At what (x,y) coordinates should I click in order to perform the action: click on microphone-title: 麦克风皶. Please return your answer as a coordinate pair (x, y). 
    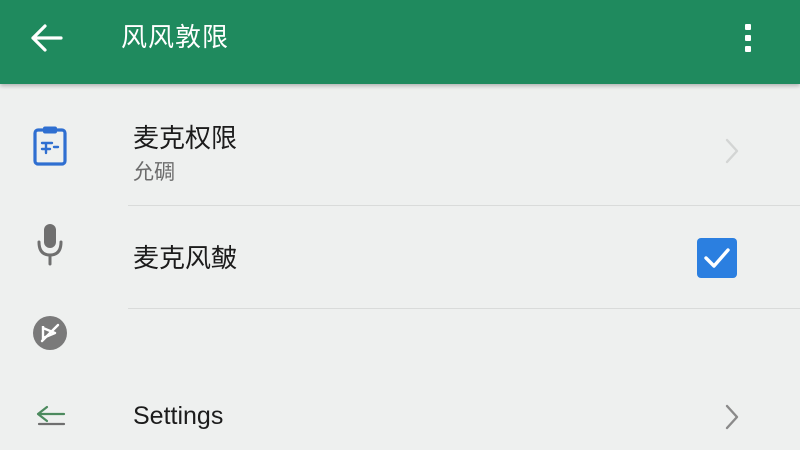
    Looking at the image, I should click on (185, 259).